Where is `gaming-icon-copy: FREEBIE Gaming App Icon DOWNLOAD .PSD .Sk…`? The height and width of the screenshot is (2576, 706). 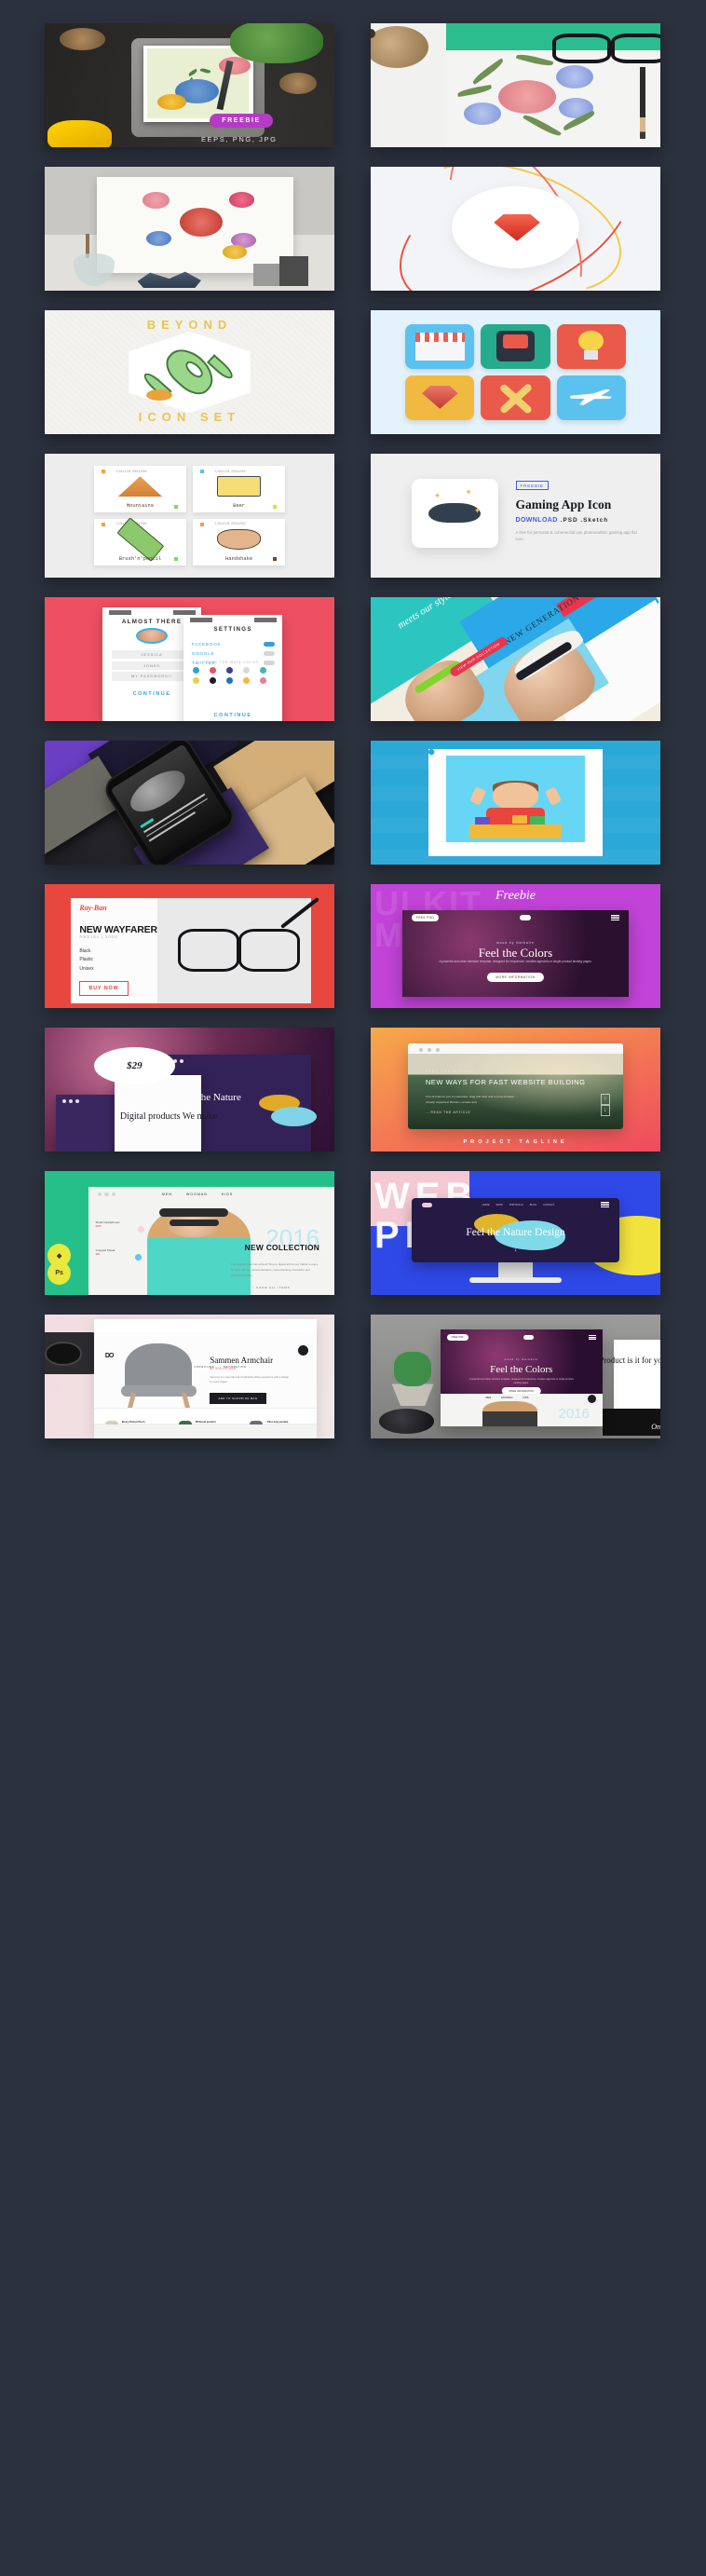 gaming-icon-copy: FREEBIE Gaming App Icon DOWNLOAD .PSD .Sk… is located at coordinates (580, 509).